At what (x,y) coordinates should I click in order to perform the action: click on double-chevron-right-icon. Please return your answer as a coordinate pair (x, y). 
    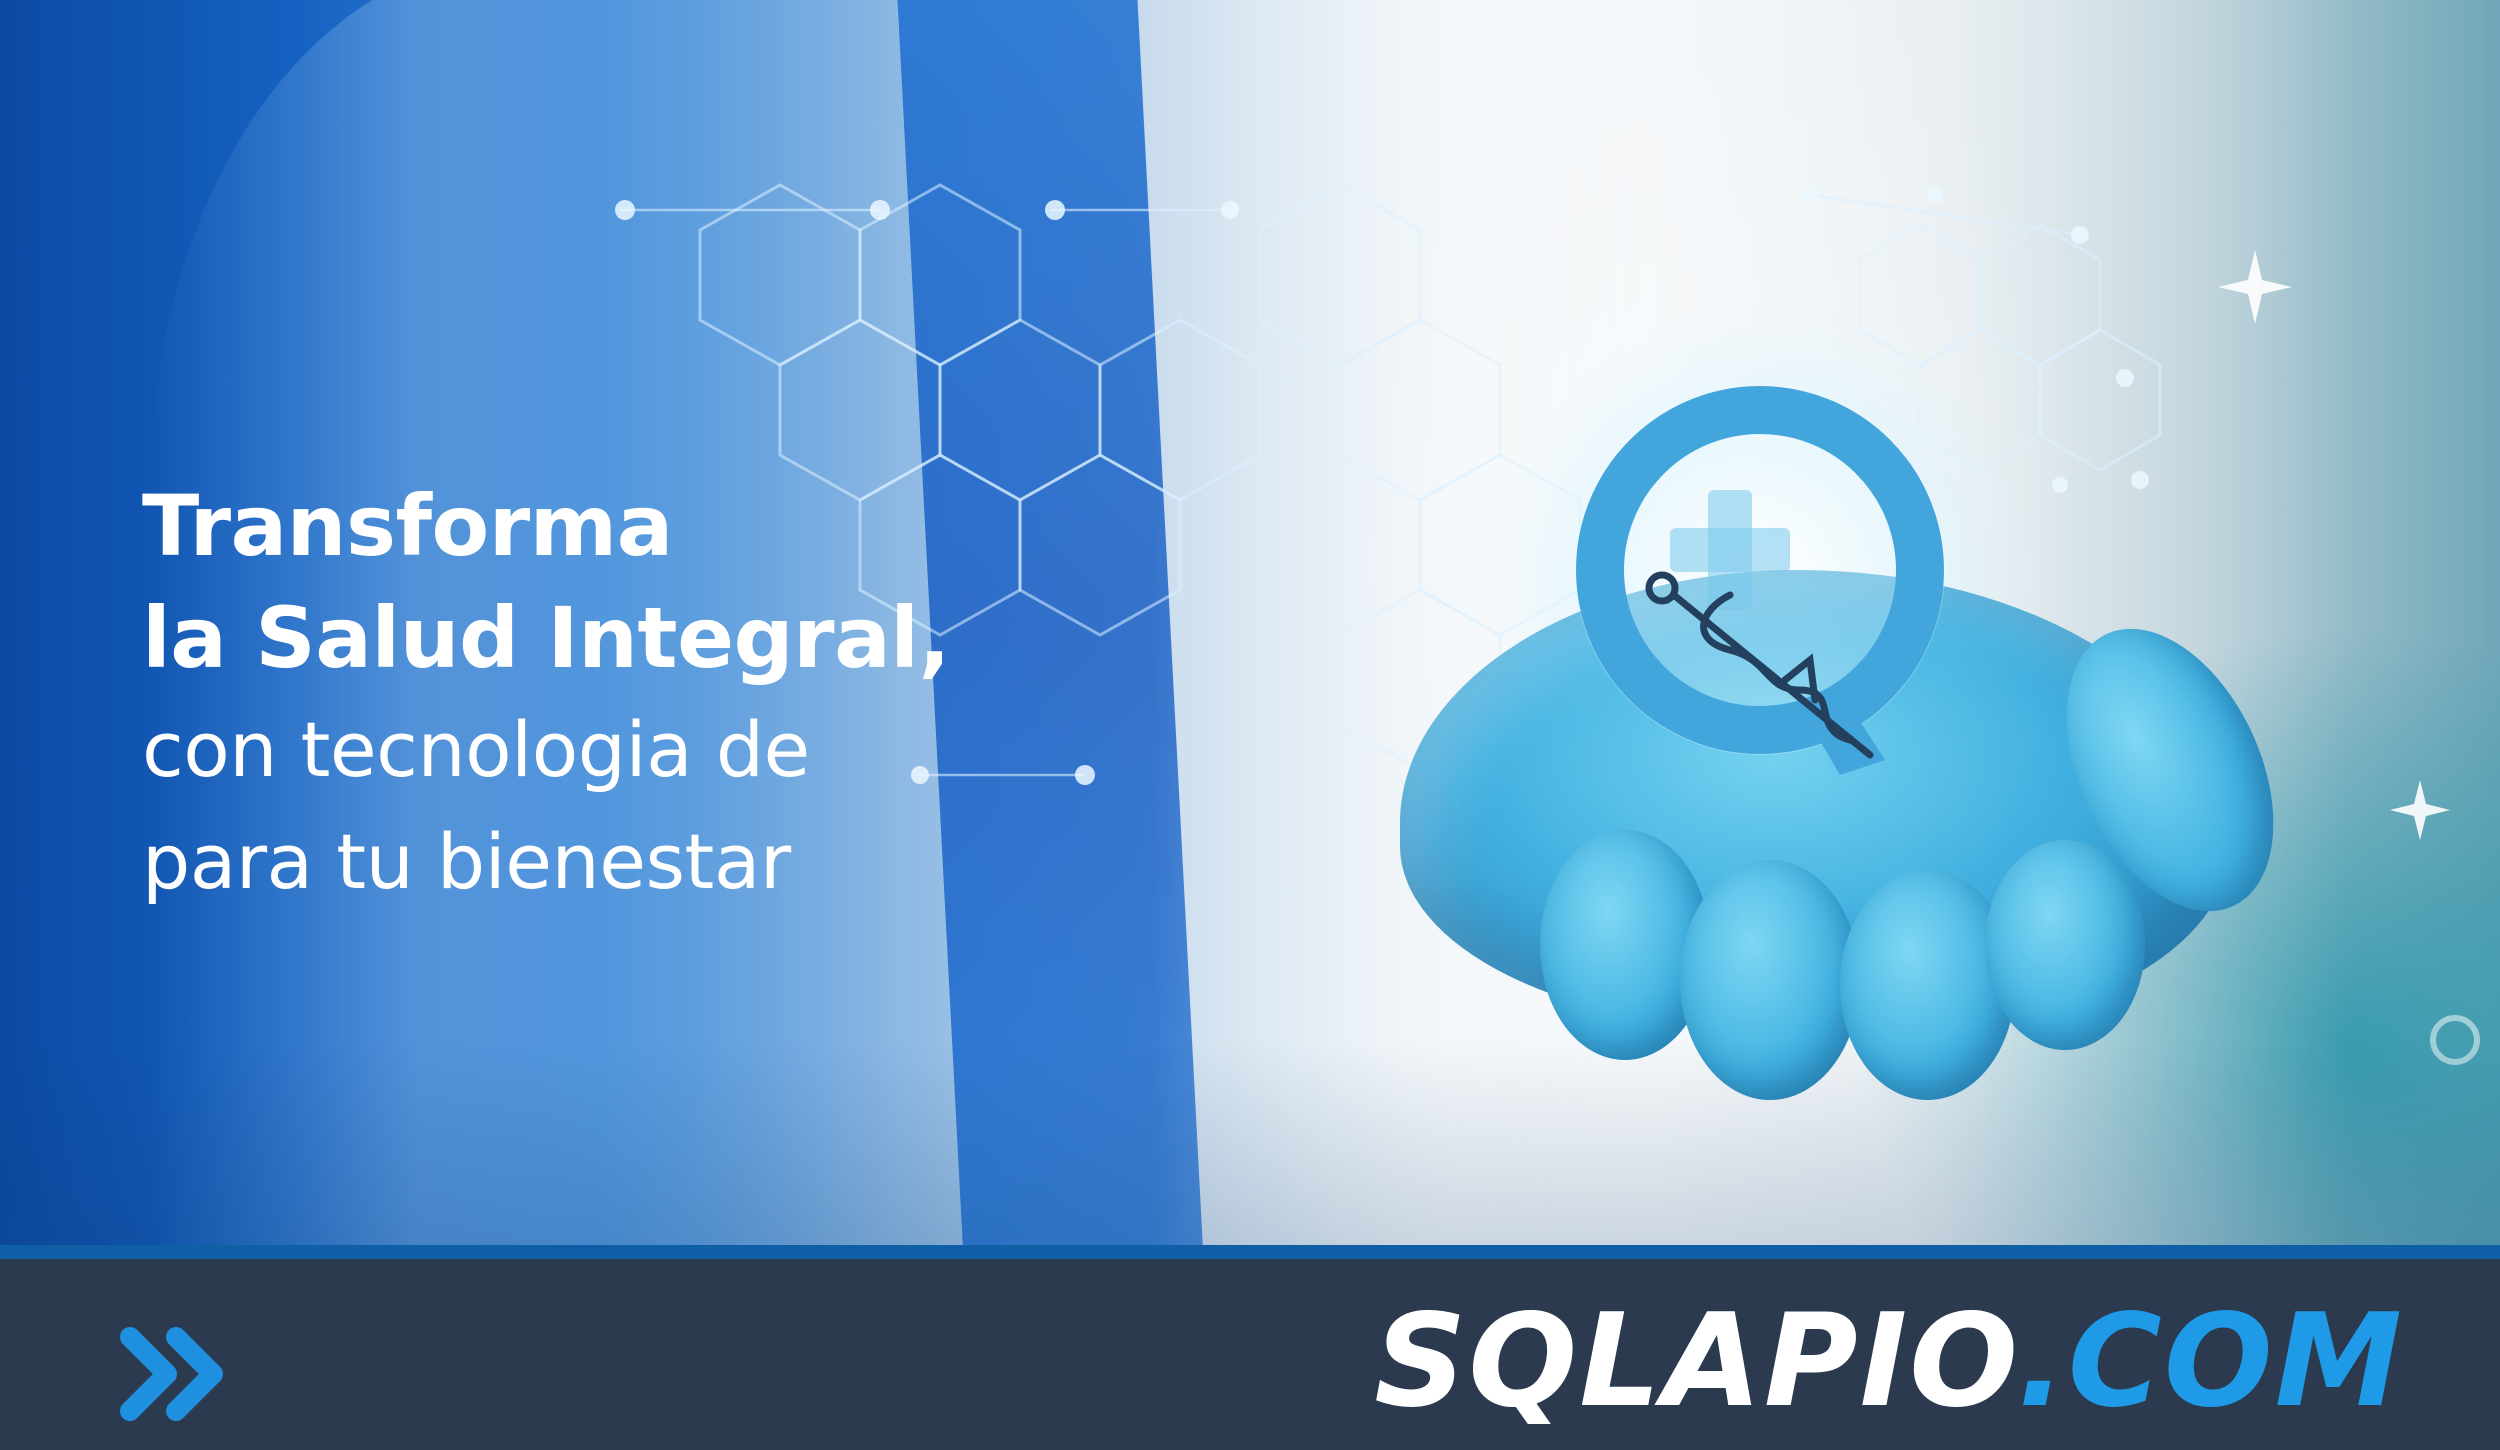
    Looking at the image, I should click on (172, 1374).